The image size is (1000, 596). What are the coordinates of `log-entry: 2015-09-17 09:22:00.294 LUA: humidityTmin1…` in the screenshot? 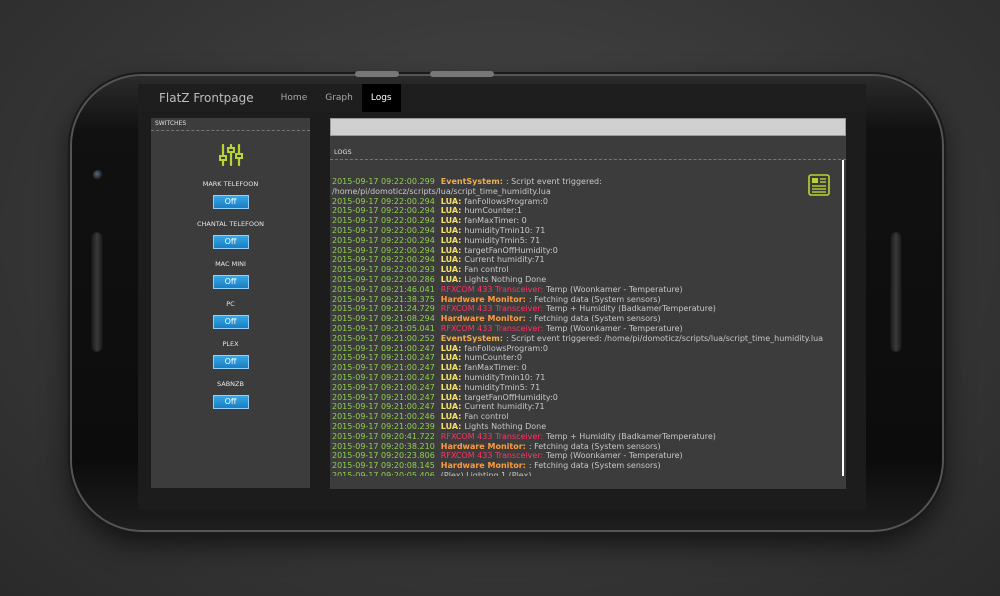 It's located at (587, 231).